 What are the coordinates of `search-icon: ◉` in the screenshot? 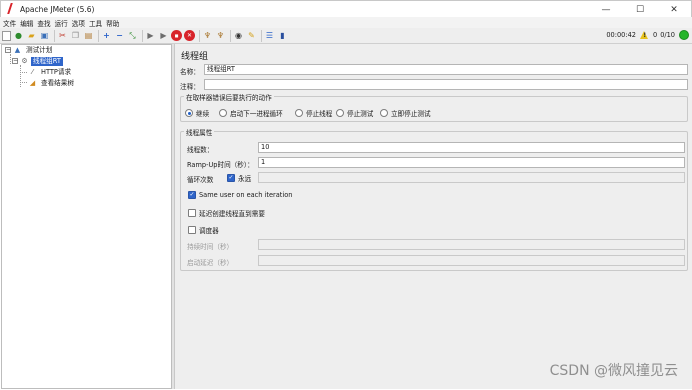 It's located at (238, 35).